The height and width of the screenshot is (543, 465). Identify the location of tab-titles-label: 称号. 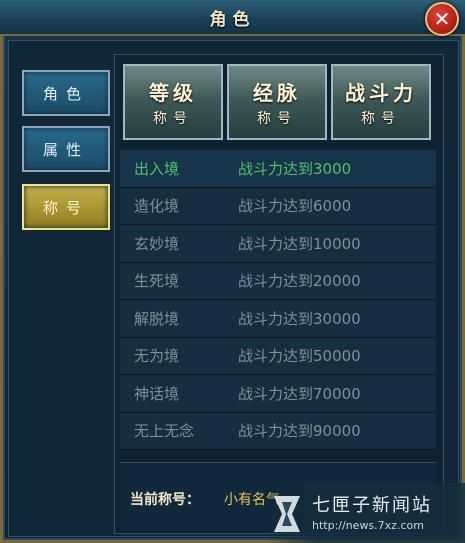
(65, 207).